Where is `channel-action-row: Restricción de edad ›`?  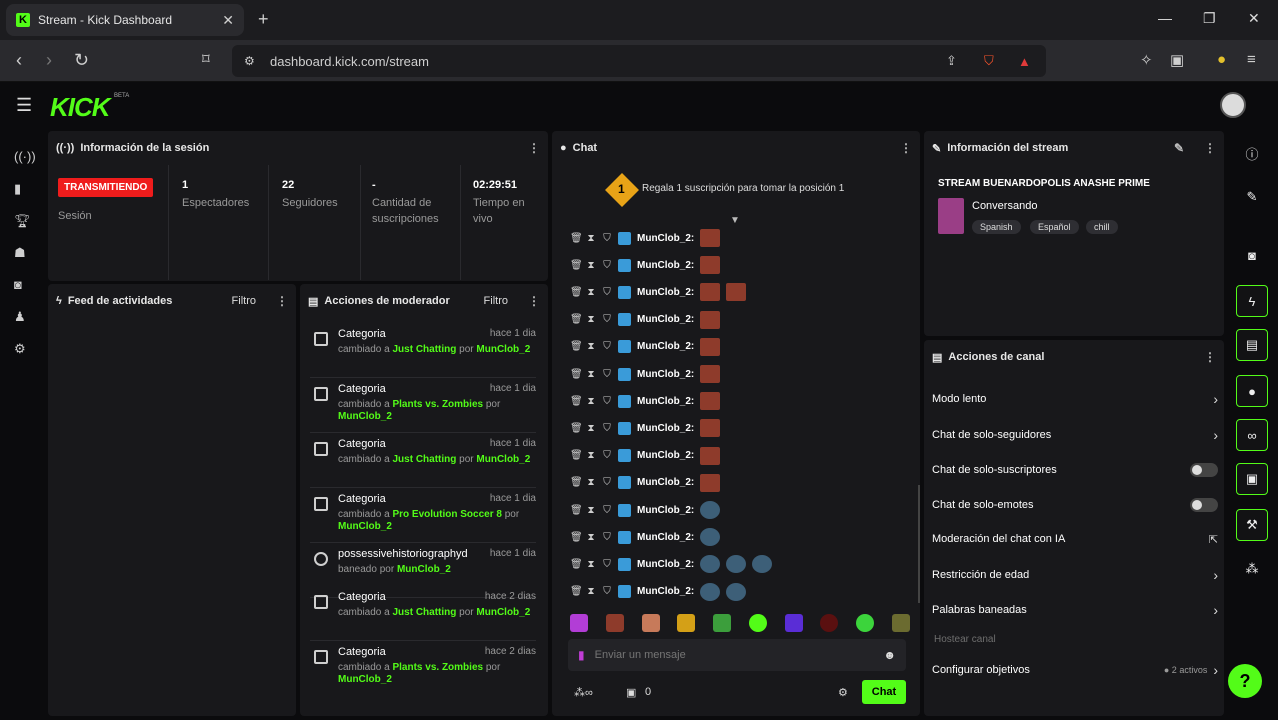
channel-action-row: Restricción de edad › is located at coordinates (1075, 575).